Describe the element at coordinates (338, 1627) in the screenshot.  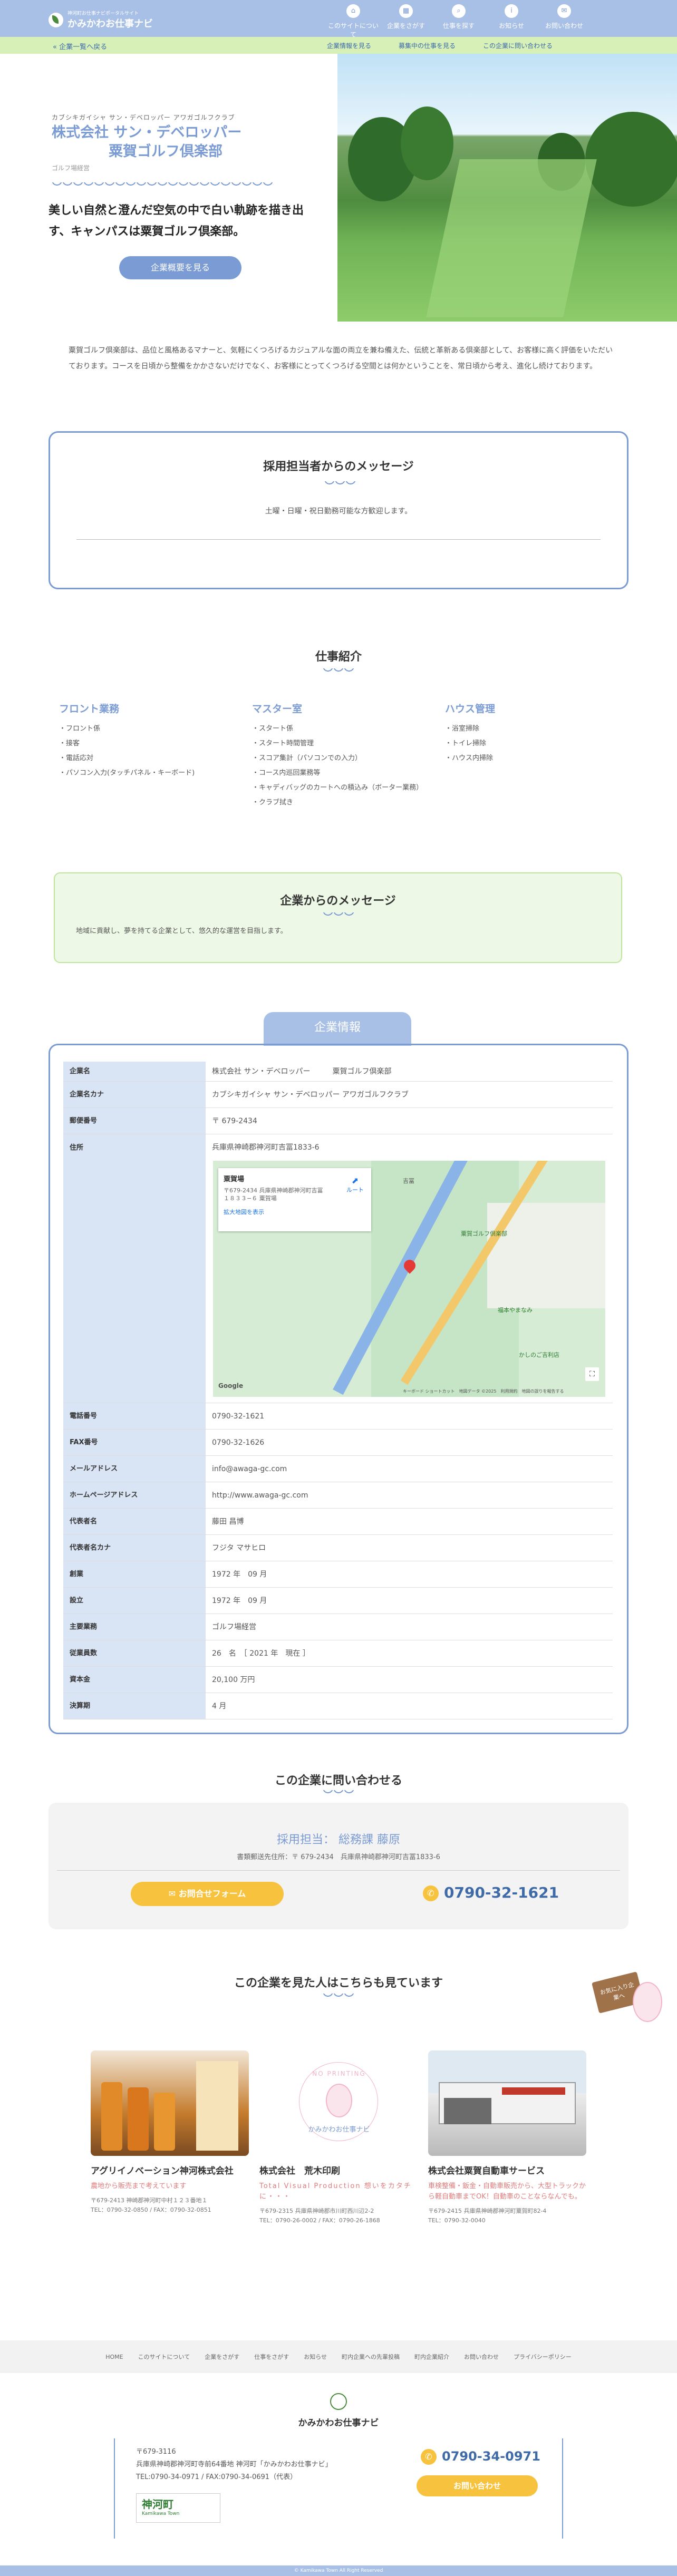
I see `info-row: 主要業務 ゴルフ場経営` at that location.